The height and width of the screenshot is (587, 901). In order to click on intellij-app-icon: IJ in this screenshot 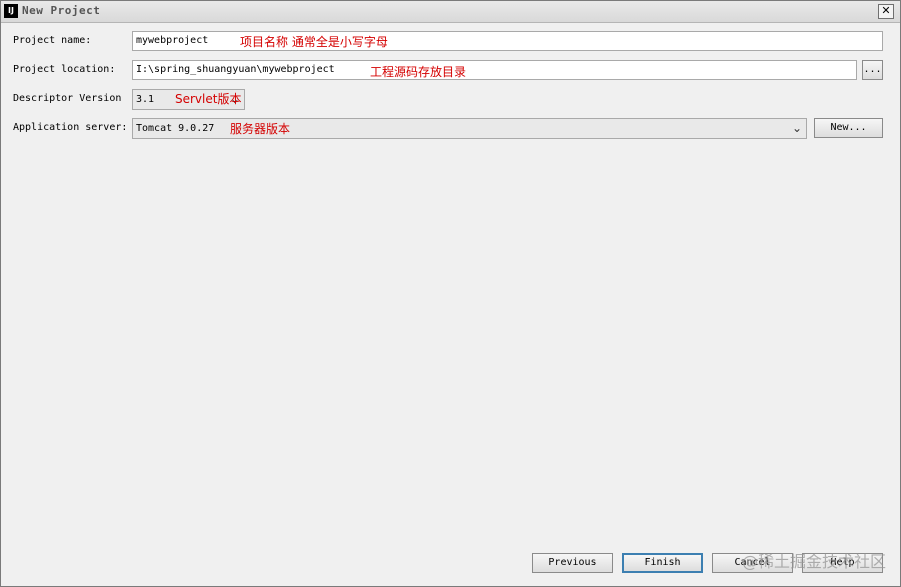, I will do `click(11, 11)`.